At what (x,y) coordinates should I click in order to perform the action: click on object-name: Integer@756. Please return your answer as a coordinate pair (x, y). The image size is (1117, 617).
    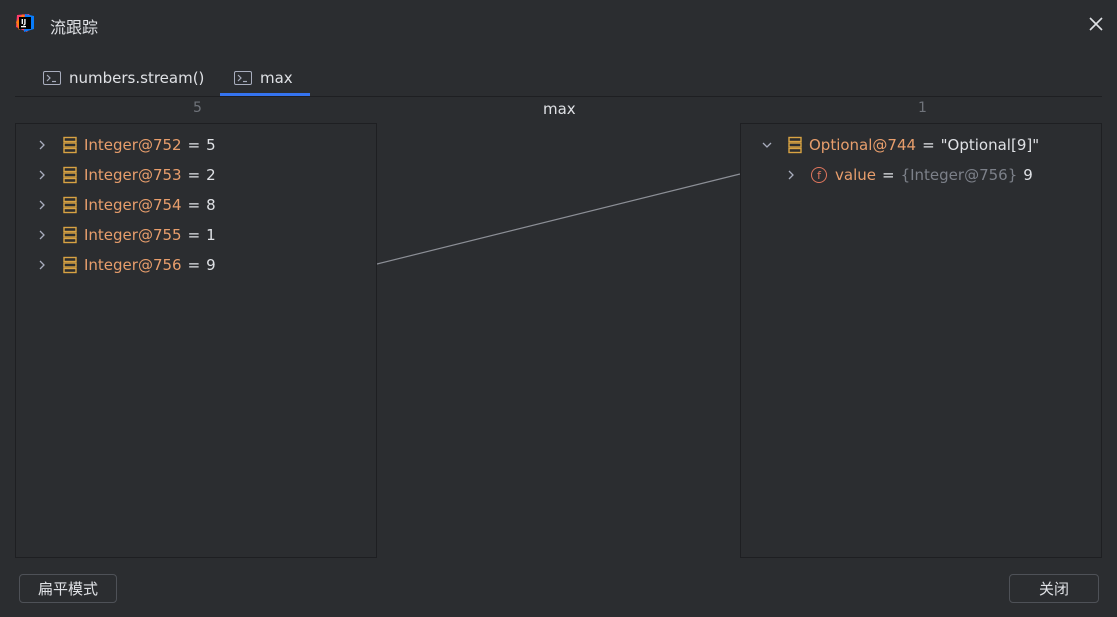
    Looking at the image, I should click on (133, 265).